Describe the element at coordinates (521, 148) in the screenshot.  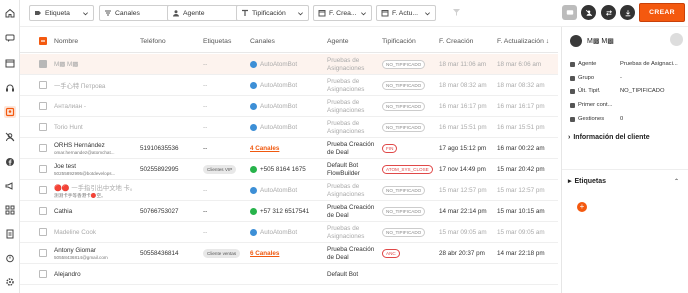
I see `updated-cell: 16 mar 00:22 am` at that location.